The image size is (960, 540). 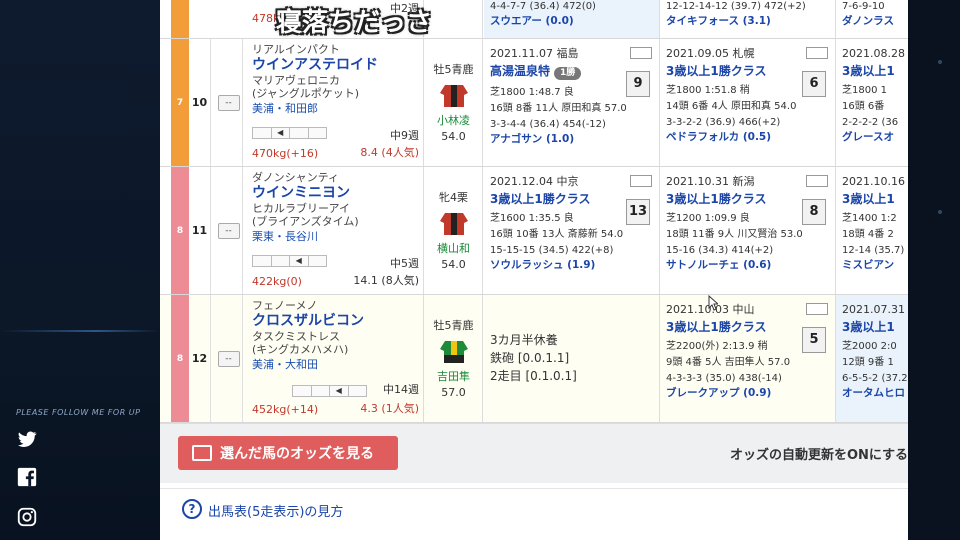 What do you see at coordinates (453, 120) in the screenshot?
I see `jockey-name: 小林凌` at bounding box center [453, 120].